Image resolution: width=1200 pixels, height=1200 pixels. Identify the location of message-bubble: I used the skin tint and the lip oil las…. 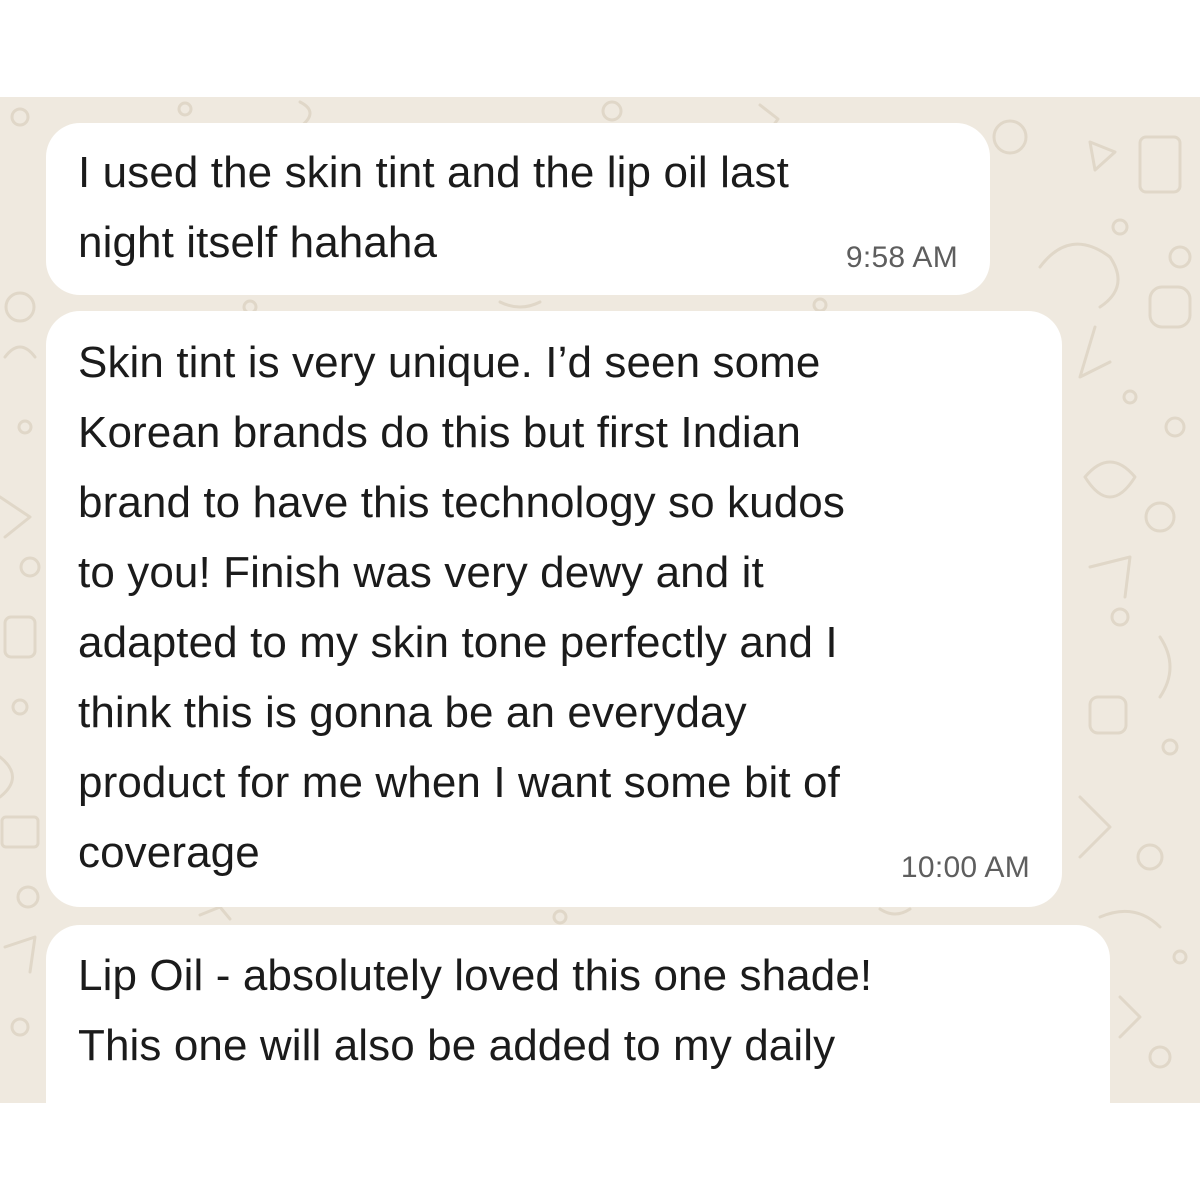
(518, 209).